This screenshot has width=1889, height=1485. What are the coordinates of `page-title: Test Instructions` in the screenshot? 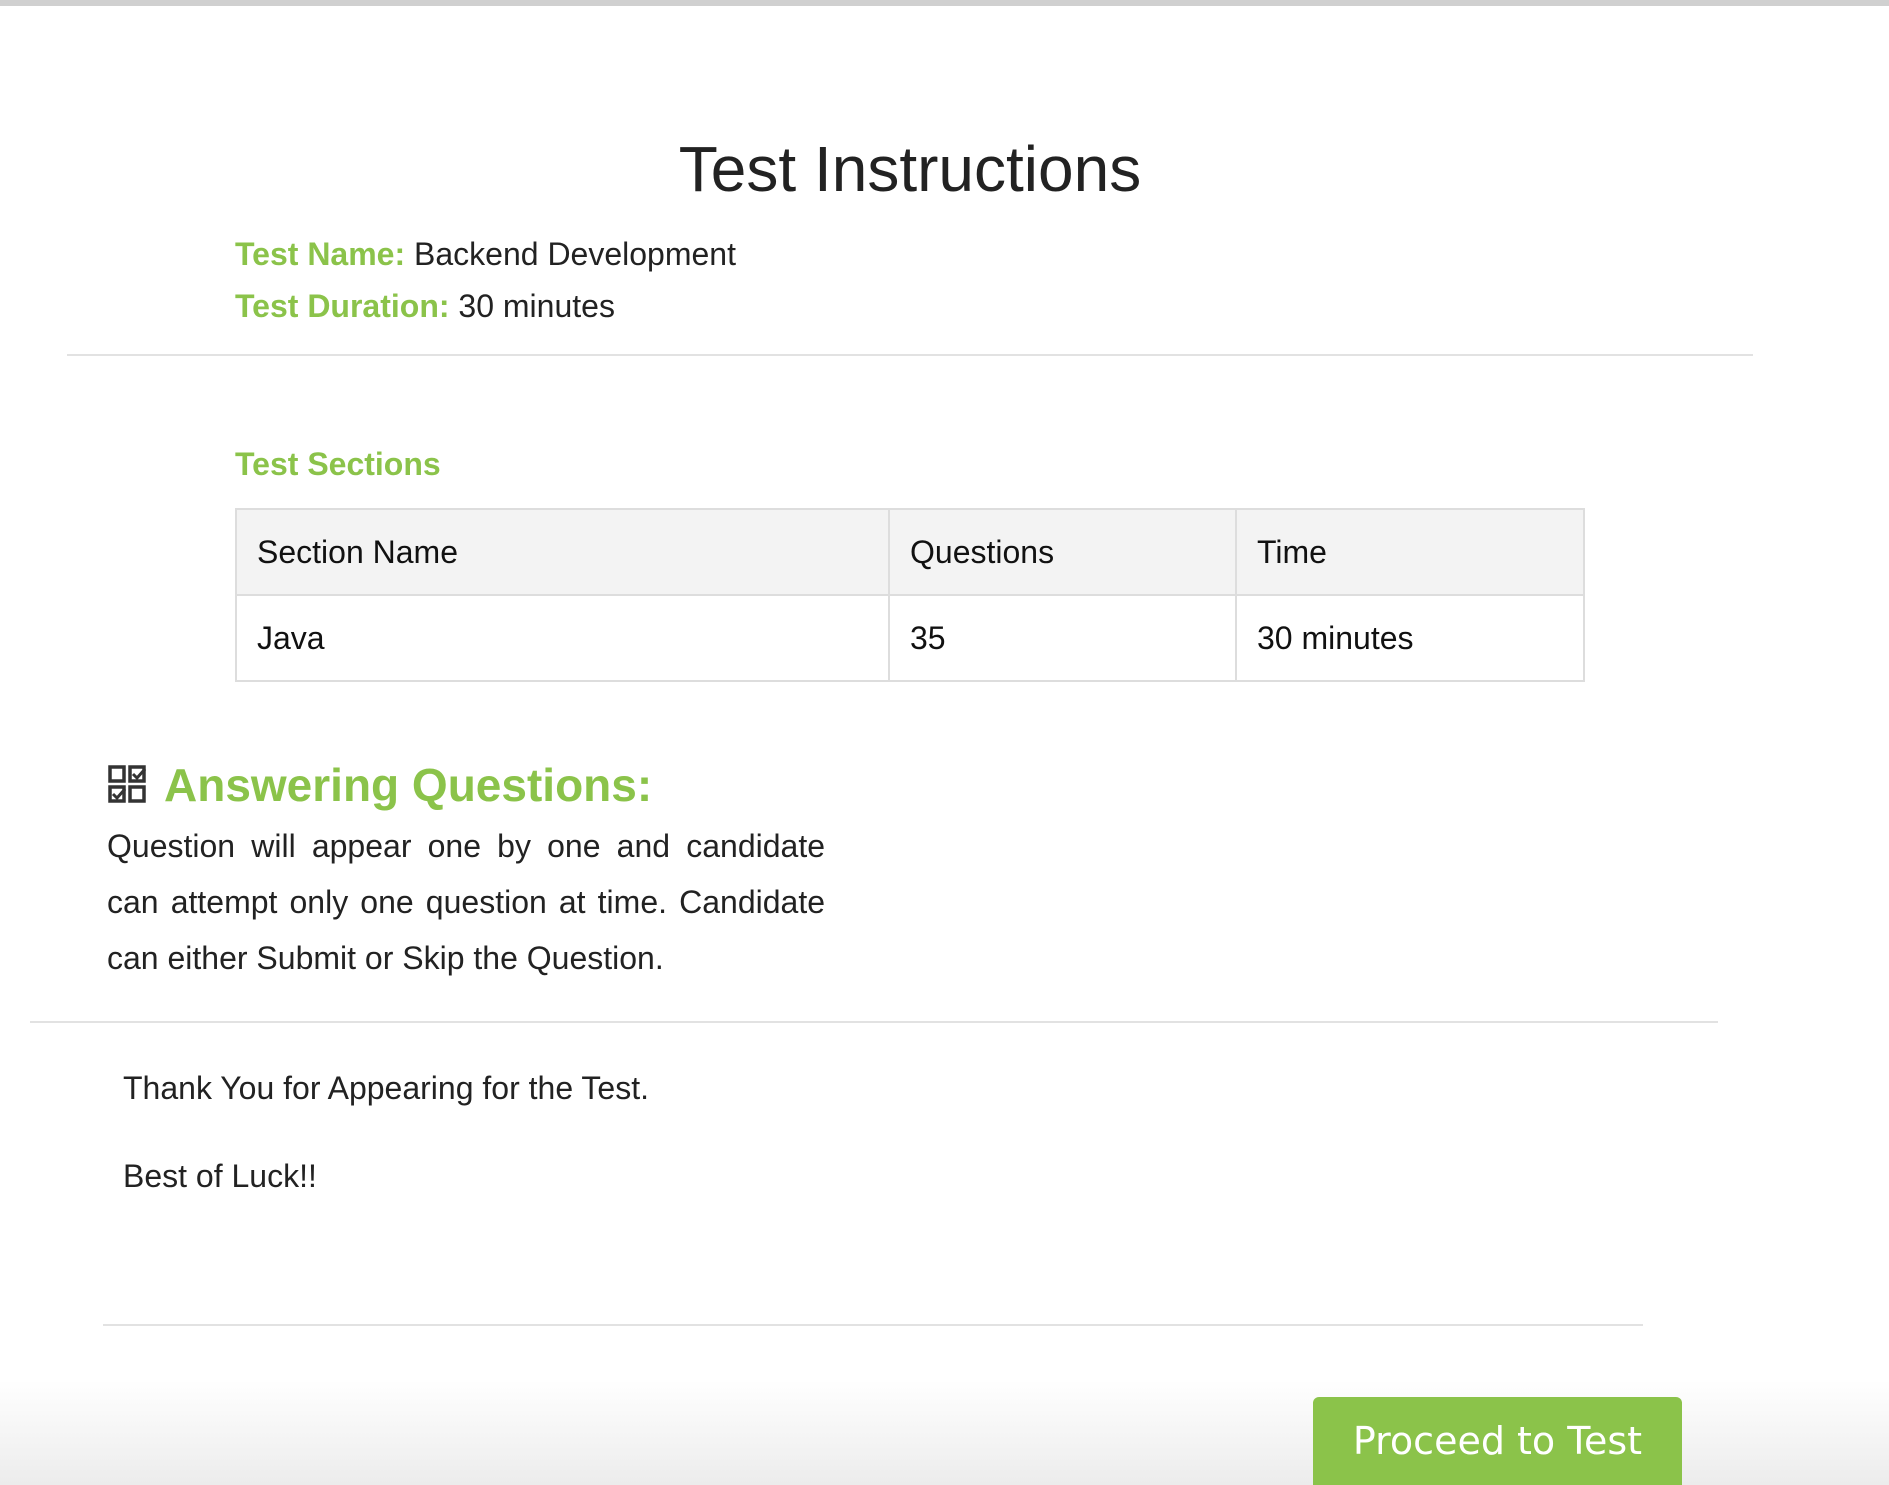 It's located at (910, 169).